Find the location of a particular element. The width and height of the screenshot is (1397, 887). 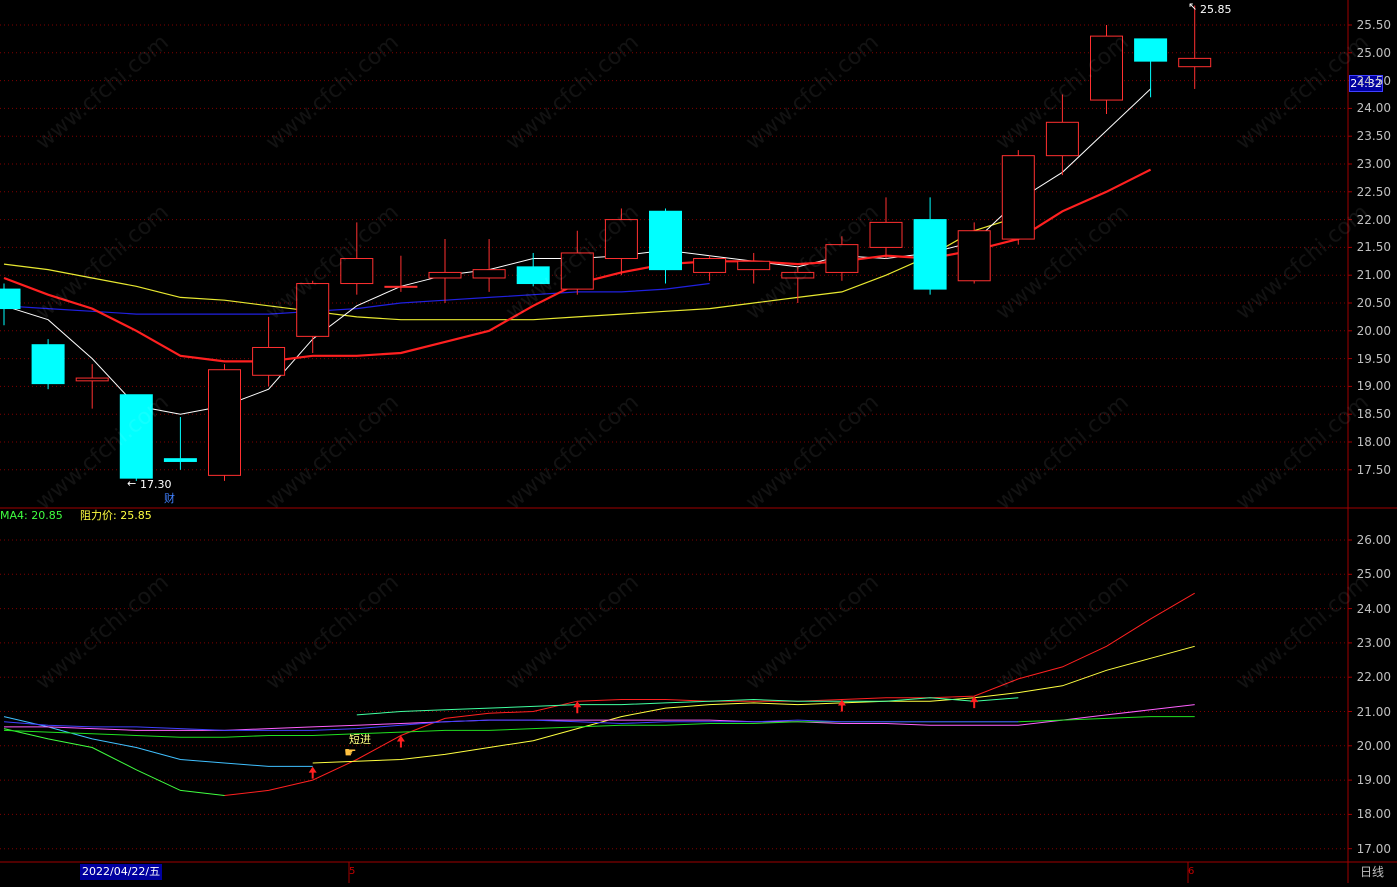

main-y-tick-label: 21.50 is located at coordinates (1373, 247).